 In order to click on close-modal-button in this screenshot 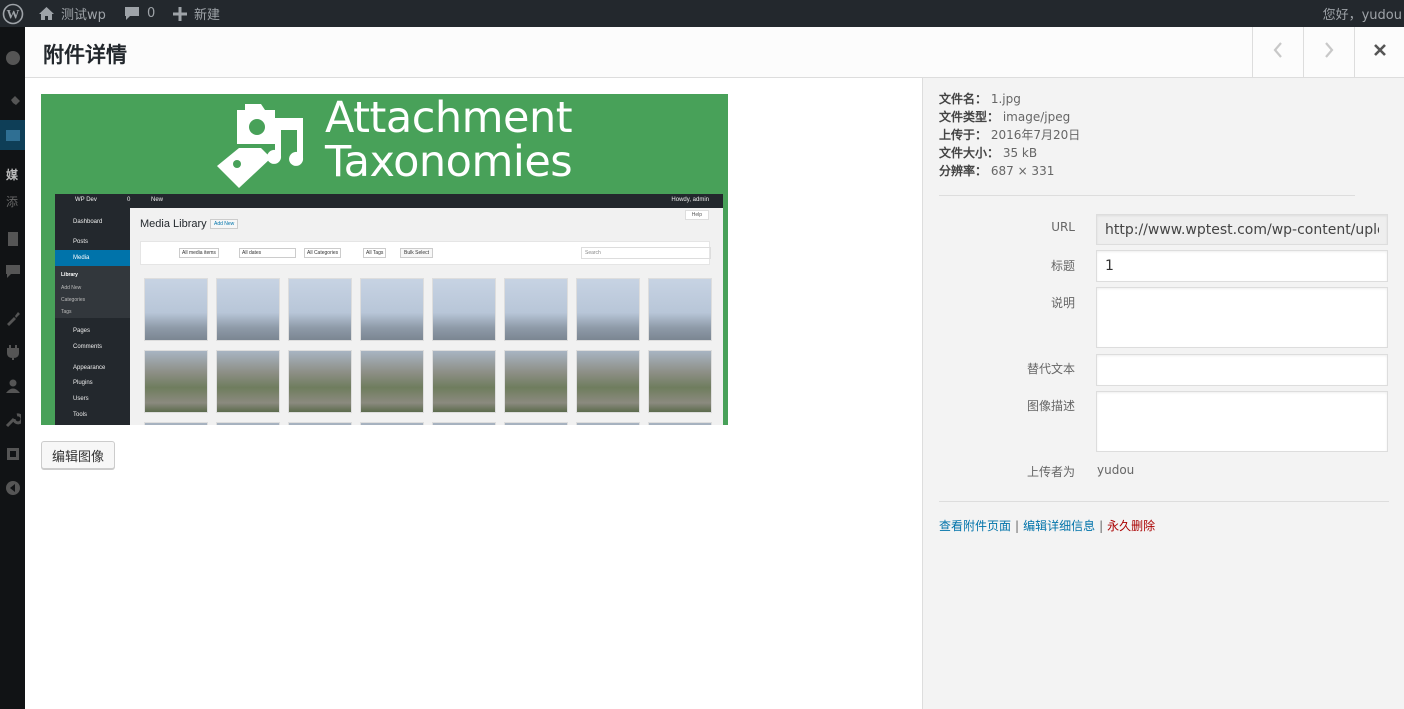, I will do `click(1379, 52)`.